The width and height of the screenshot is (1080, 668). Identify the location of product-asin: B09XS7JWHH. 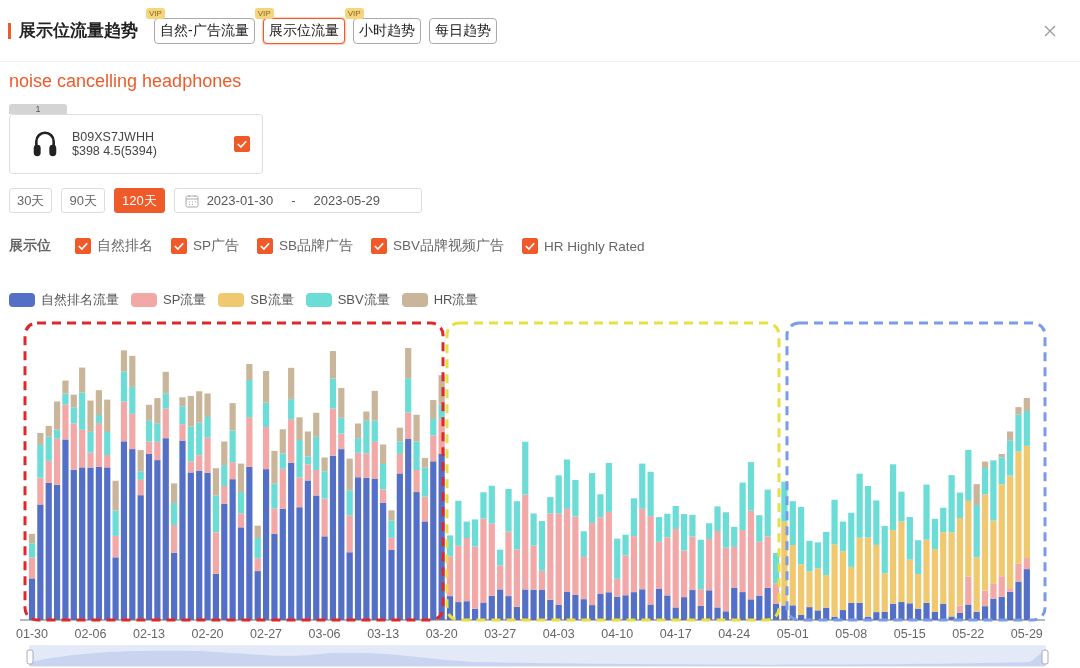
(113, 137).